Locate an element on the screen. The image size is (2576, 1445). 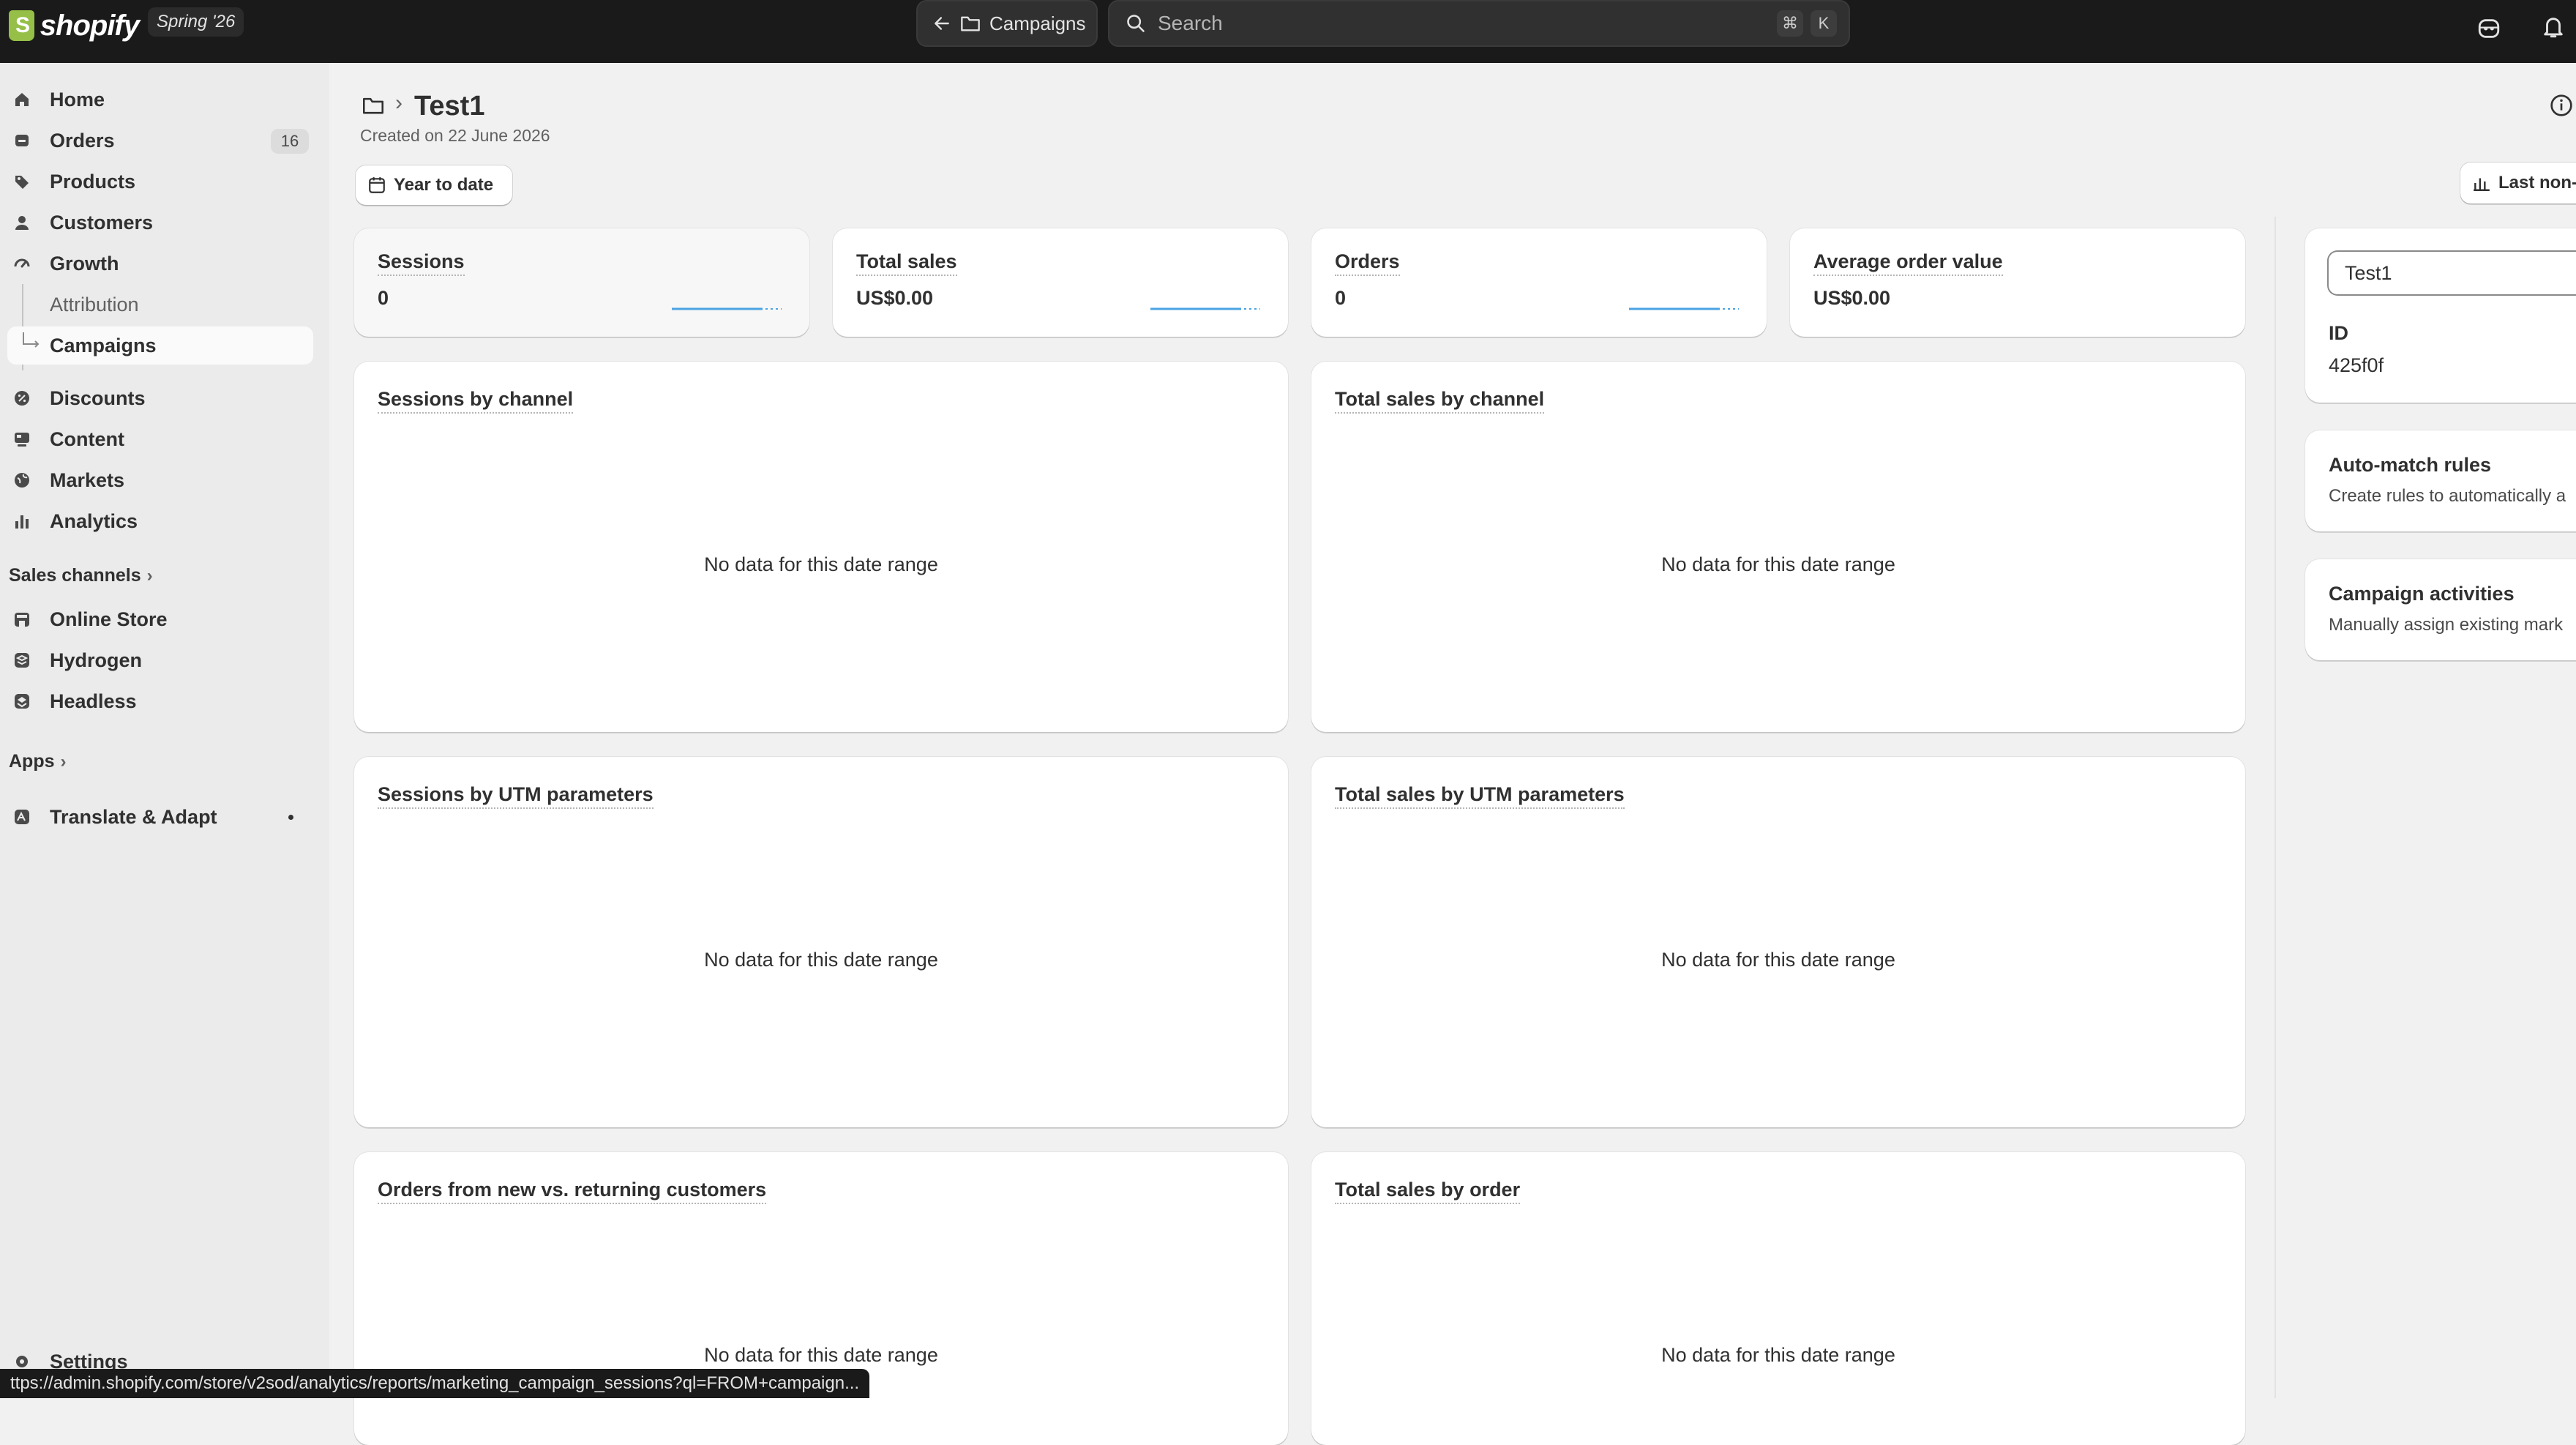
sidebar-item-label: Translate & Adapt is located at coordinates (133, 816).